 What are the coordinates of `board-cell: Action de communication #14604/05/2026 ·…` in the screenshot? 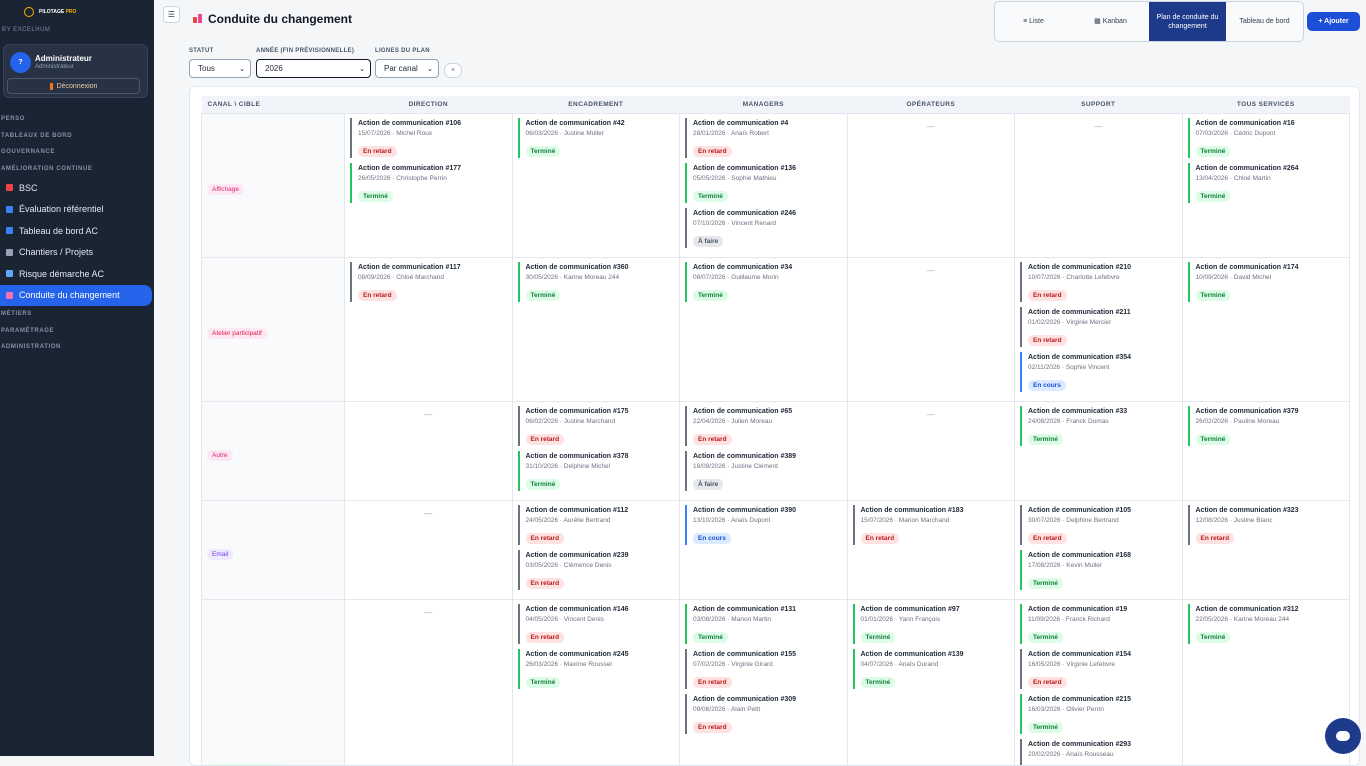 It's located at (596, 682).